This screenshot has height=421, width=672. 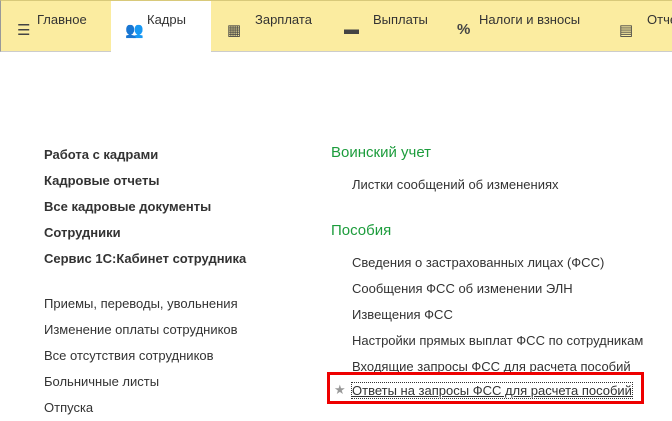 I want to click on group-benefits: Пособия, so click(x=361, y=230).